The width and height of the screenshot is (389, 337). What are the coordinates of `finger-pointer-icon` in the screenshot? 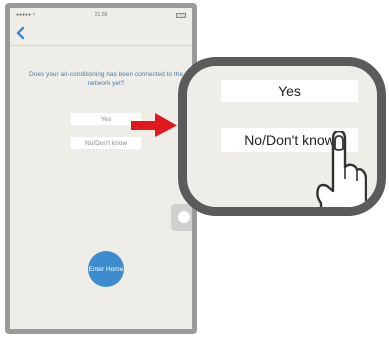 It's located at (341, 169).